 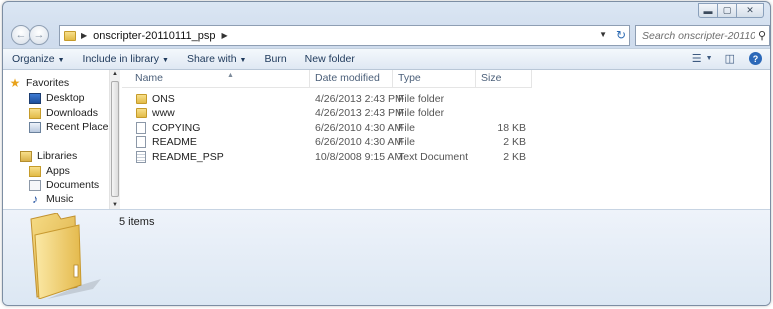 I want to click on file-name: README_PSP, so click(x=188, y=157).